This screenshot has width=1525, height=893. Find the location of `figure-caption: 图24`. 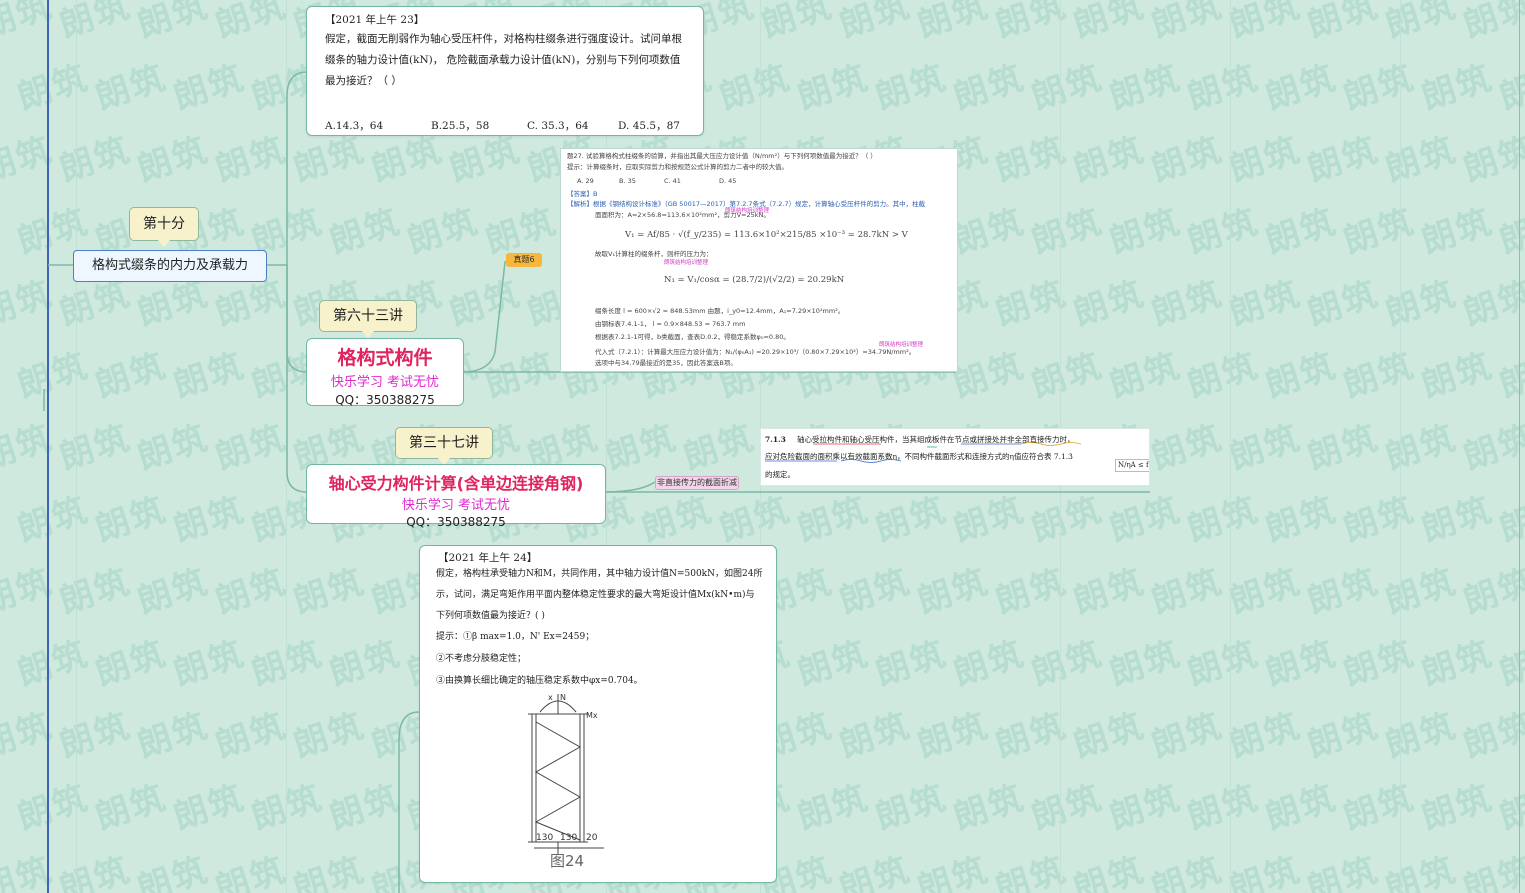

figure-caption: 图24 is located at coordinates (567, 861).